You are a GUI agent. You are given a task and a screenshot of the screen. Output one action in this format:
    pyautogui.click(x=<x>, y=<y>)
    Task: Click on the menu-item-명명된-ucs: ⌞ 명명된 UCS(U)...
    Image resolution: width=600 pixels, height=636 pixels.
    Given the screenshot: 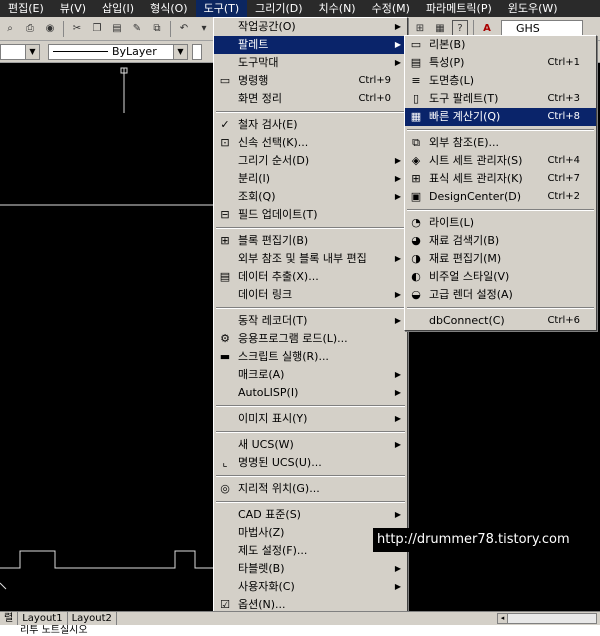 What is the action you would take?
    pyautogui.click(x=310, y=463)
    